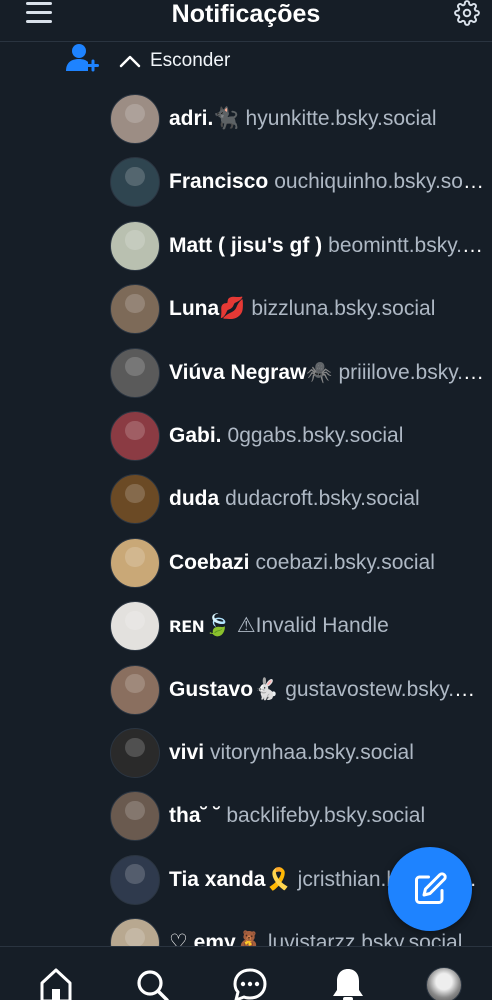 The height and width of the screenshot is (1000, 492). I want to click on hide-toggle-label: Esconder, so click(190, 60).